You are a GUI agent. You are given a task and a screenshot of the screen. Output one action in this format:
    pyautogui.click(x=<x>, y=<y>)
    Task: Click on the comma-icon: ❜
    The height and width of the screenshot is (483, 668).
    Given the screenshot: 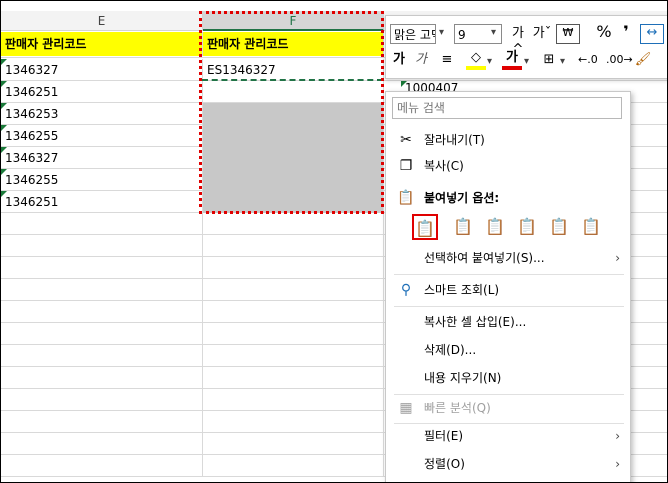 What is the action you would take?
    pyautogui.click(x=626, y=32)
    